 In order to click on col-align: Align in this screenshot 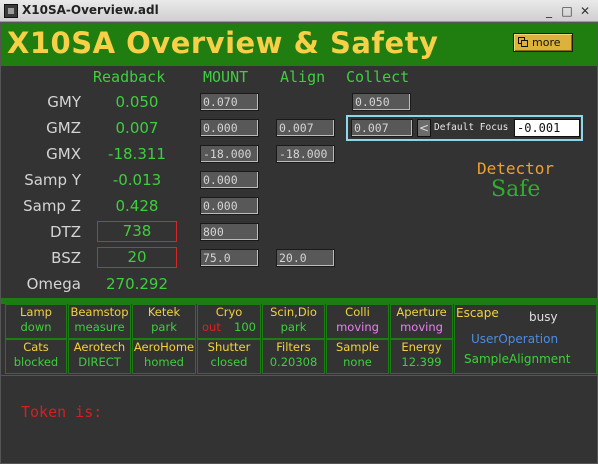, I will do `click(303, 77)`.